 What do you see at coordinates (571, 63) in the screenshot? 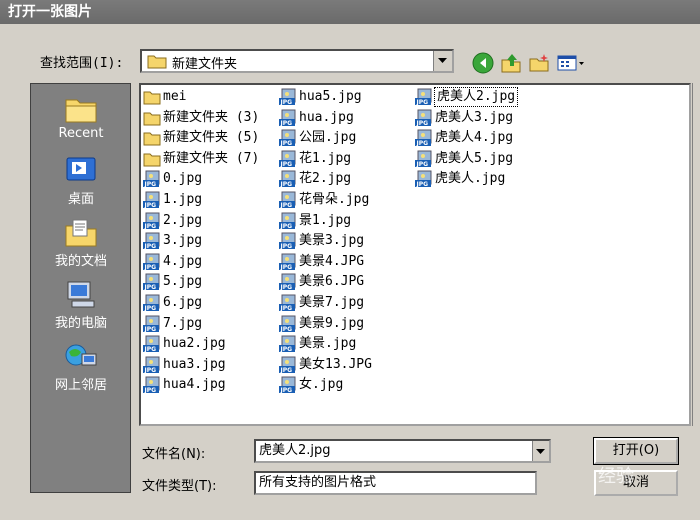
I see `view-menu-icon` at bounding box center [571, 63].